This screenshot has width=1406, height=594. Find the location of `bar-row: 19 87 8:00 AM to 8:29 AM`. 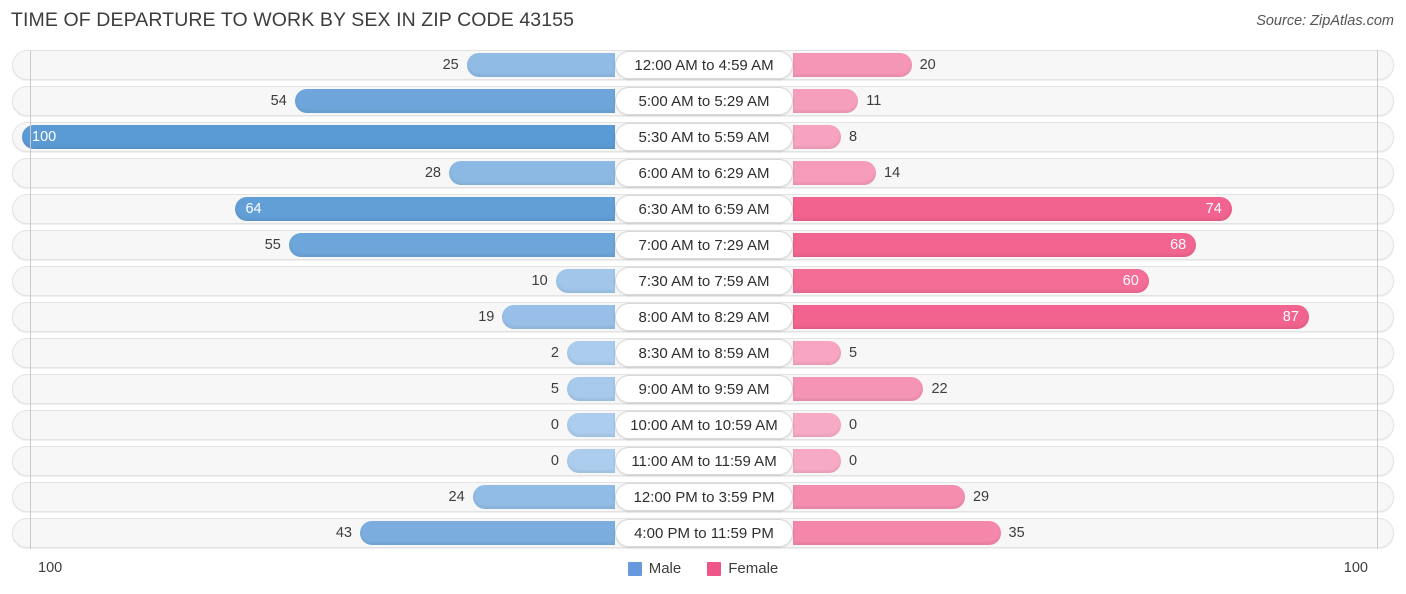

bar-row: 19 87 8:00 AM to 8:29 AM is located at coordinates (703, 317).